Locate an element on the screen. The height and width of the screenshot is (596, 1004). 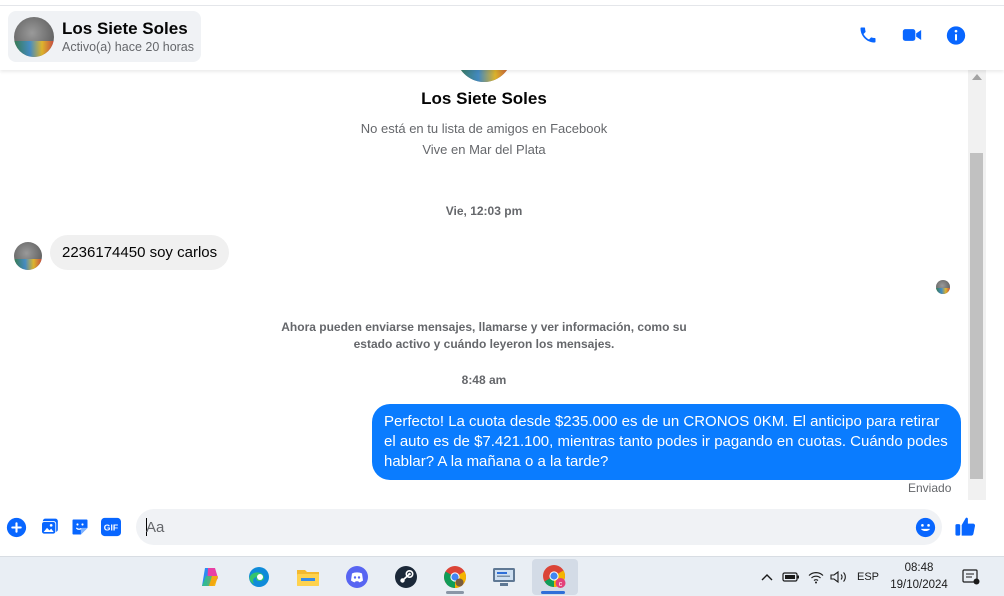
taskbar-remote-desktop is located at coordinates (504, 577).